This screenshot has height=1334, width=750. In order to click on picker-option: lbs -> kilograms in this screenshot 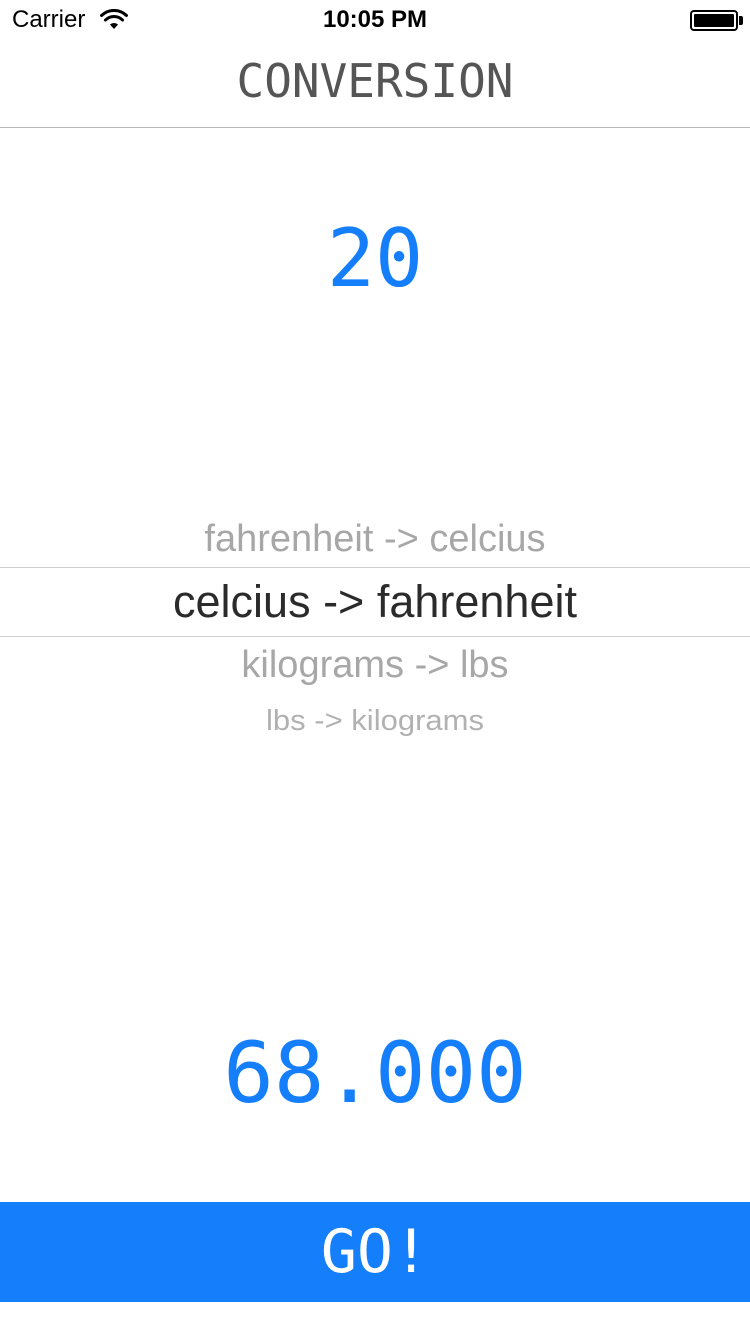, I will do `click(375, 720)`.